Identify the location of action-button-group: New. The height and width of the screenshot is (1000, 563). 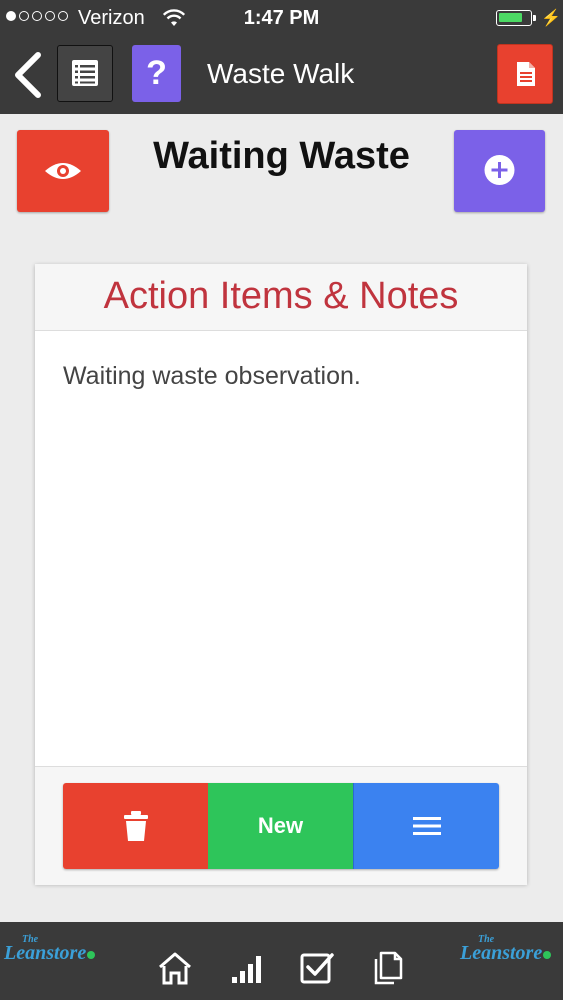
(281, 826).